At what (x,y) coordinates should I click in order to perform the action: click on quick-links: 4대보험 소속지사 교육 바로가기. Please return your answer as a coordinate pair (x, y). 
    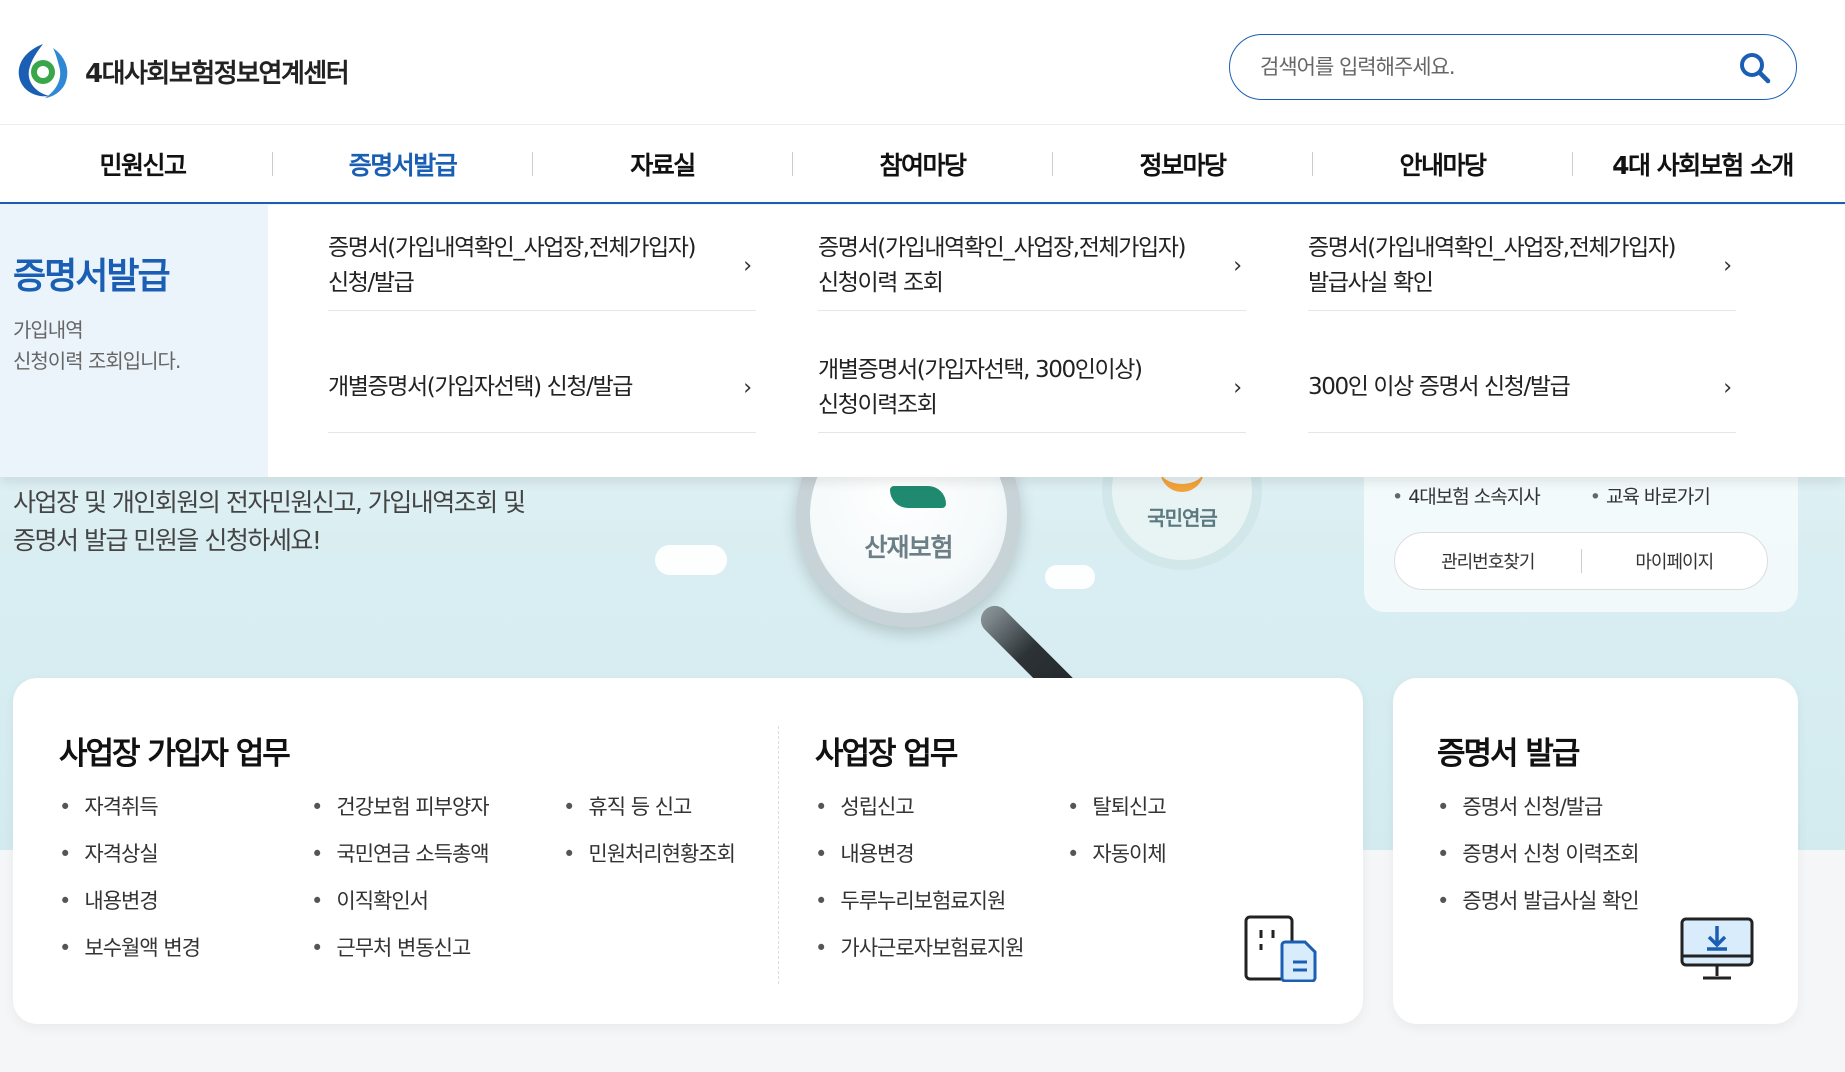
    Looking at the image, I should click on (1551, 495).